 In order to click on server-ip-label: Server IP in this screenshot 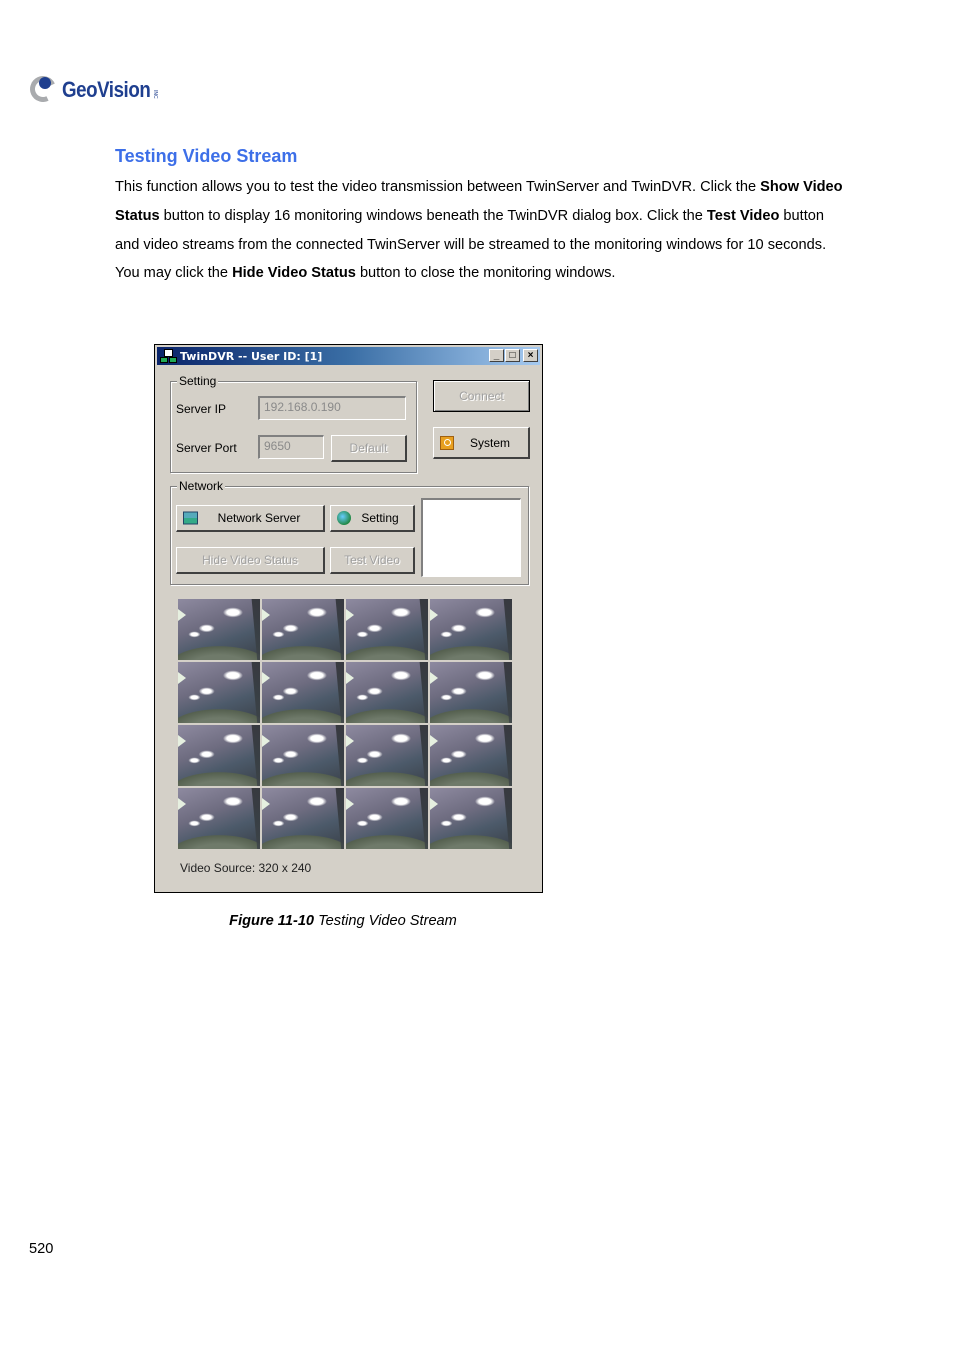, I will do `click(201, 409)`.